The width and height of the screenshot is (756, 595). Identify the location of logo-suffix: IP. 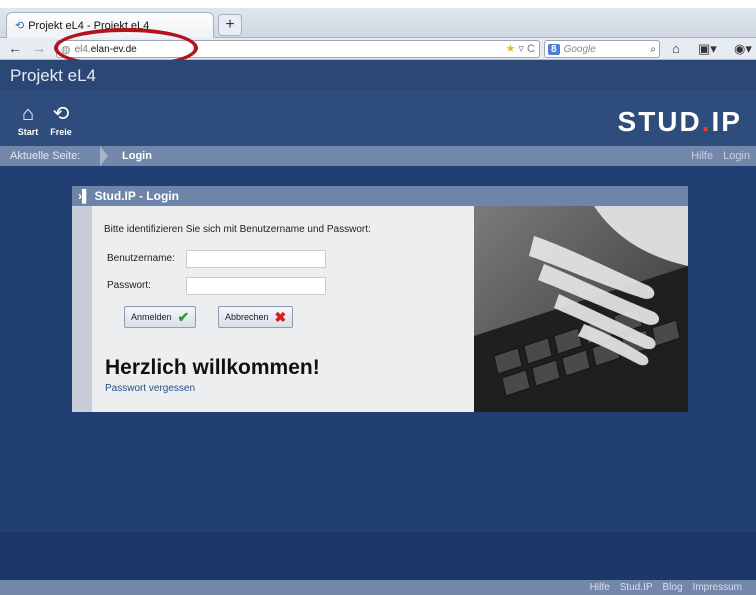
(726, 121).